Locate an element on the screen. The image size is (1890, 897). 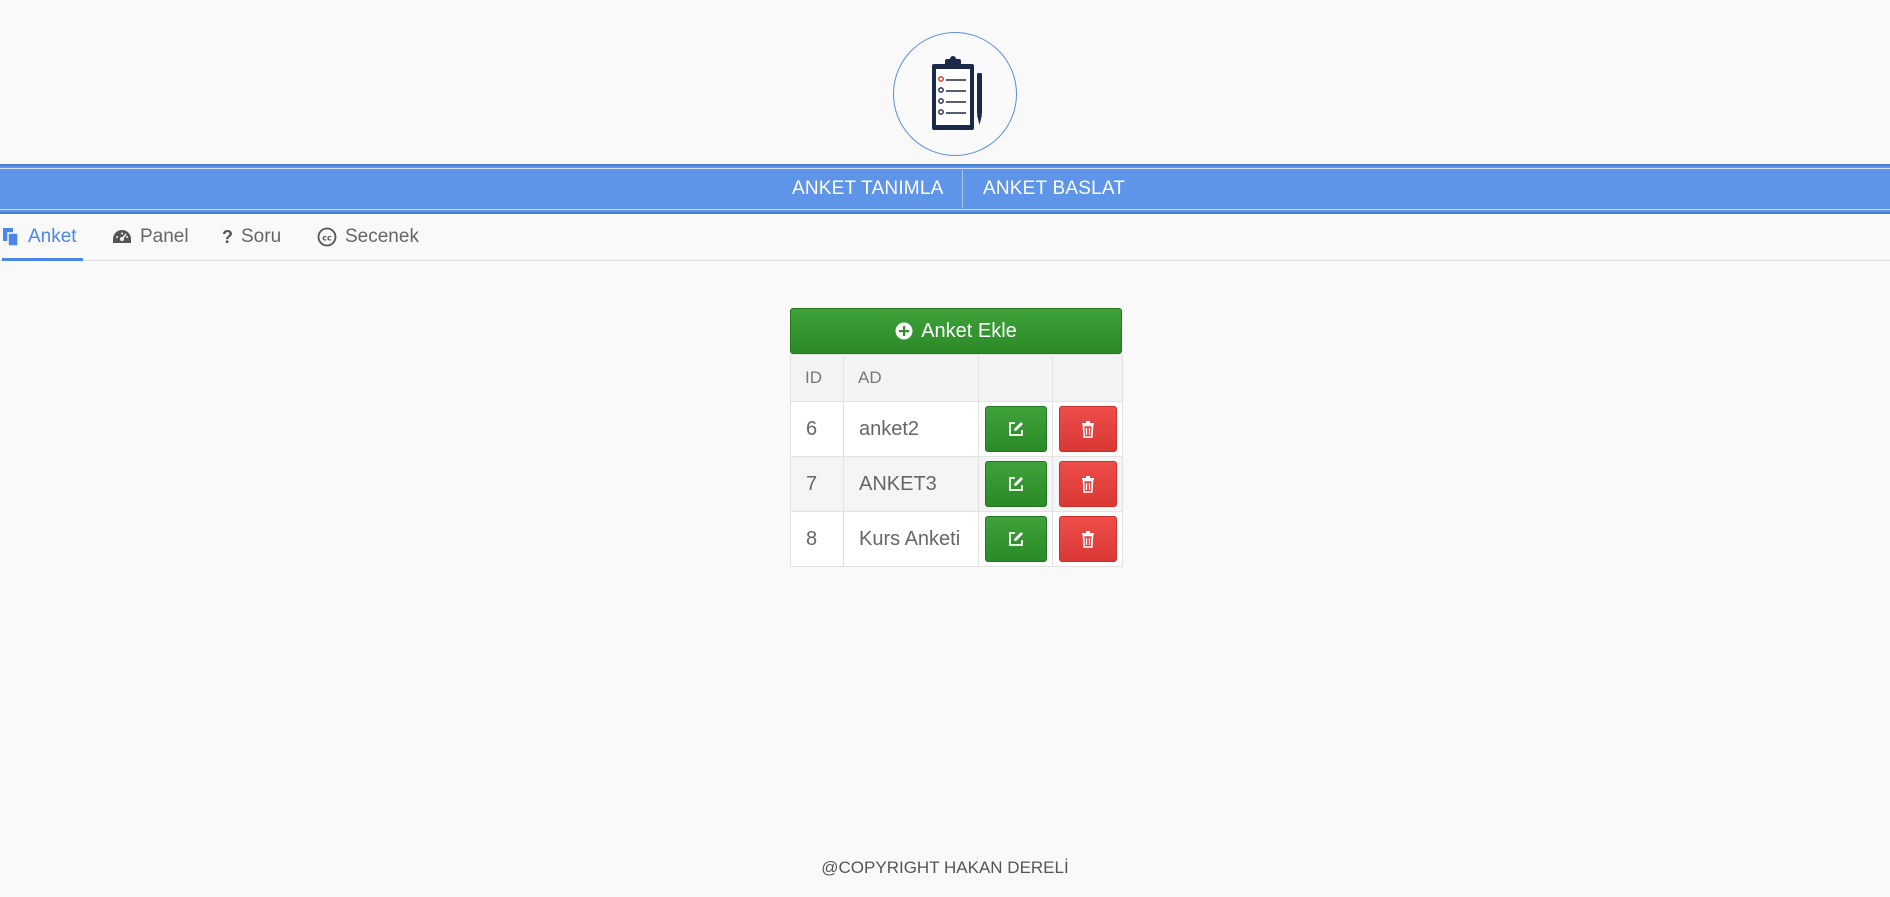
app-logo is located at coordinates (955, 94).